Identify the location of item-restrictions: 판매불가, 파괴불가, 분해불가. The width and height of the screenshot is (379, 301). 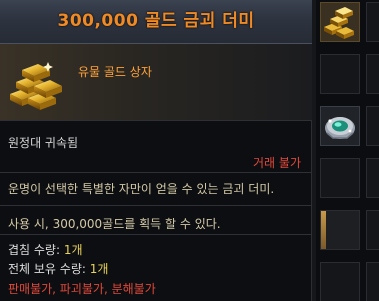
(82, 289).